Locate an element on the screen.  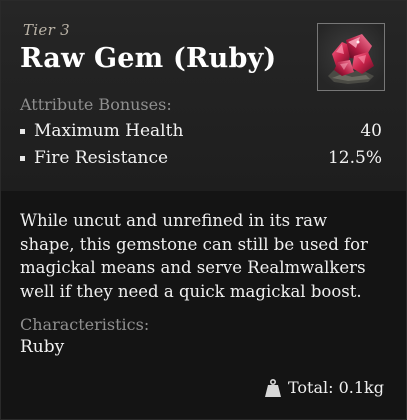
item-icon-frame is located at coordinates (351, 57).